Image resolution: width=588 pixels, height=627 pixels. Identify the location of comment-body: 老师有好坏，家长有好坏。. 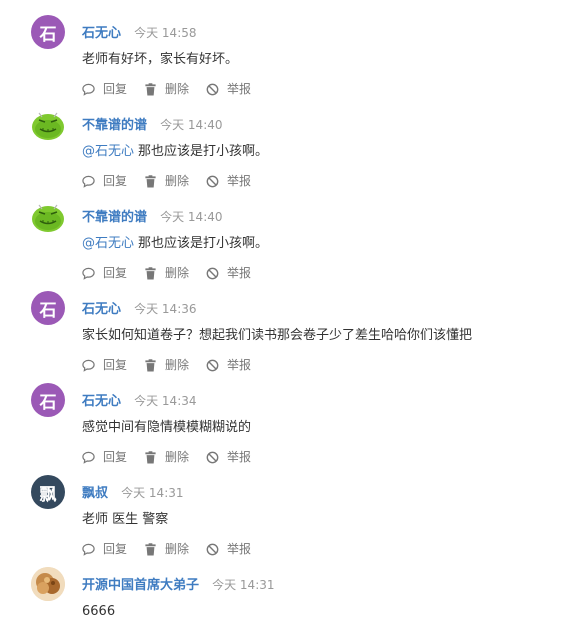
(160, 59).